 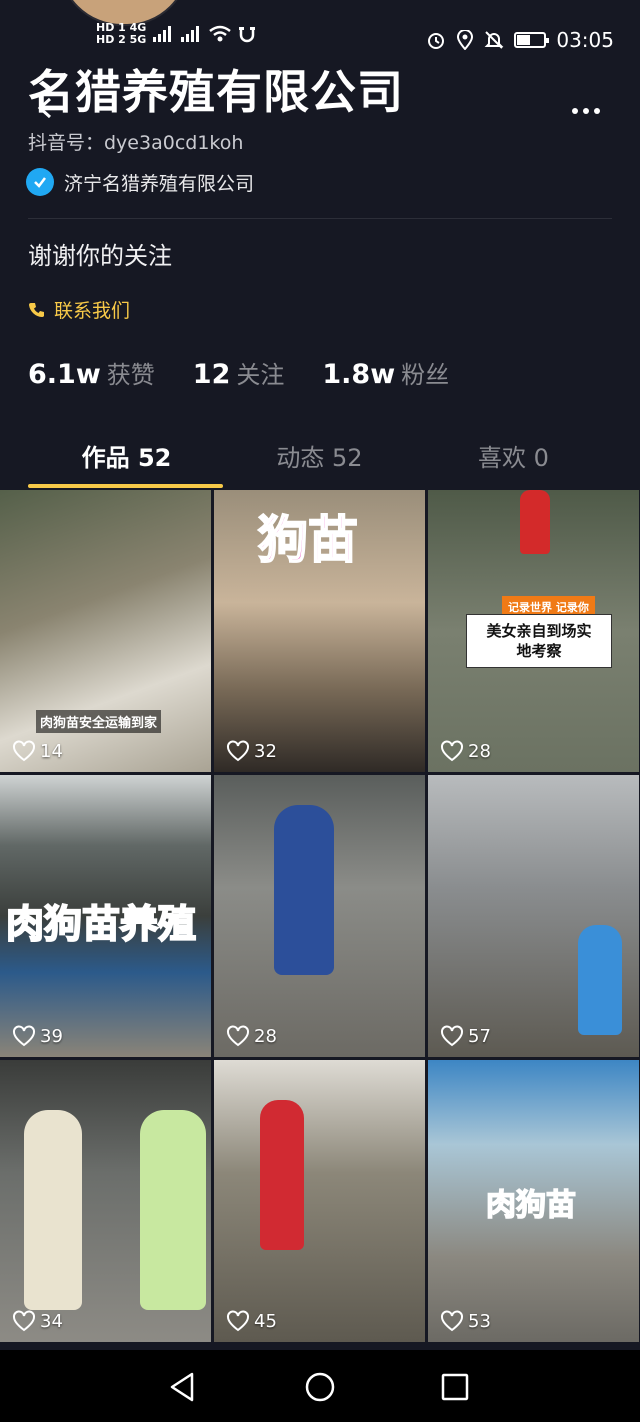 I want to click on tab-indicator, so click(x=125, y=486).